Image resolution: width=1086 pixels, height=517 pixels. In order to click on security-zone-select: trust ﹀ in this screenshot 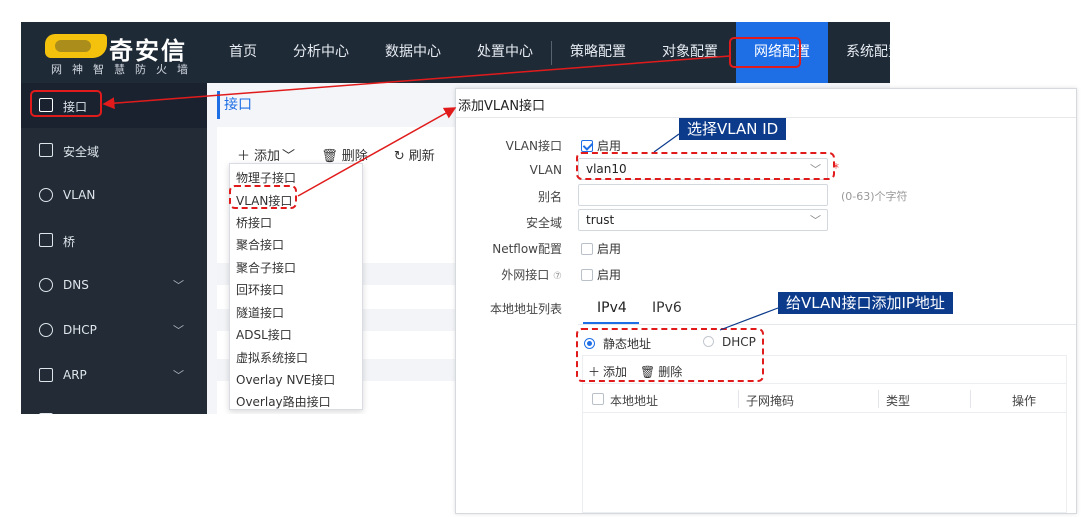, I will do `click(703, 220)`.